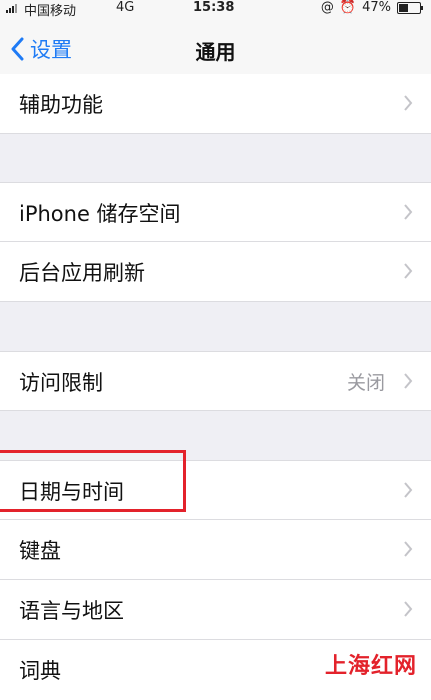 This screenshot has width=431, height=700. What do you see at coordinates (215, 381) in the screenshot?
I see `row-restrictions: 访问限制 关闭` at bounding box center [215, 381].